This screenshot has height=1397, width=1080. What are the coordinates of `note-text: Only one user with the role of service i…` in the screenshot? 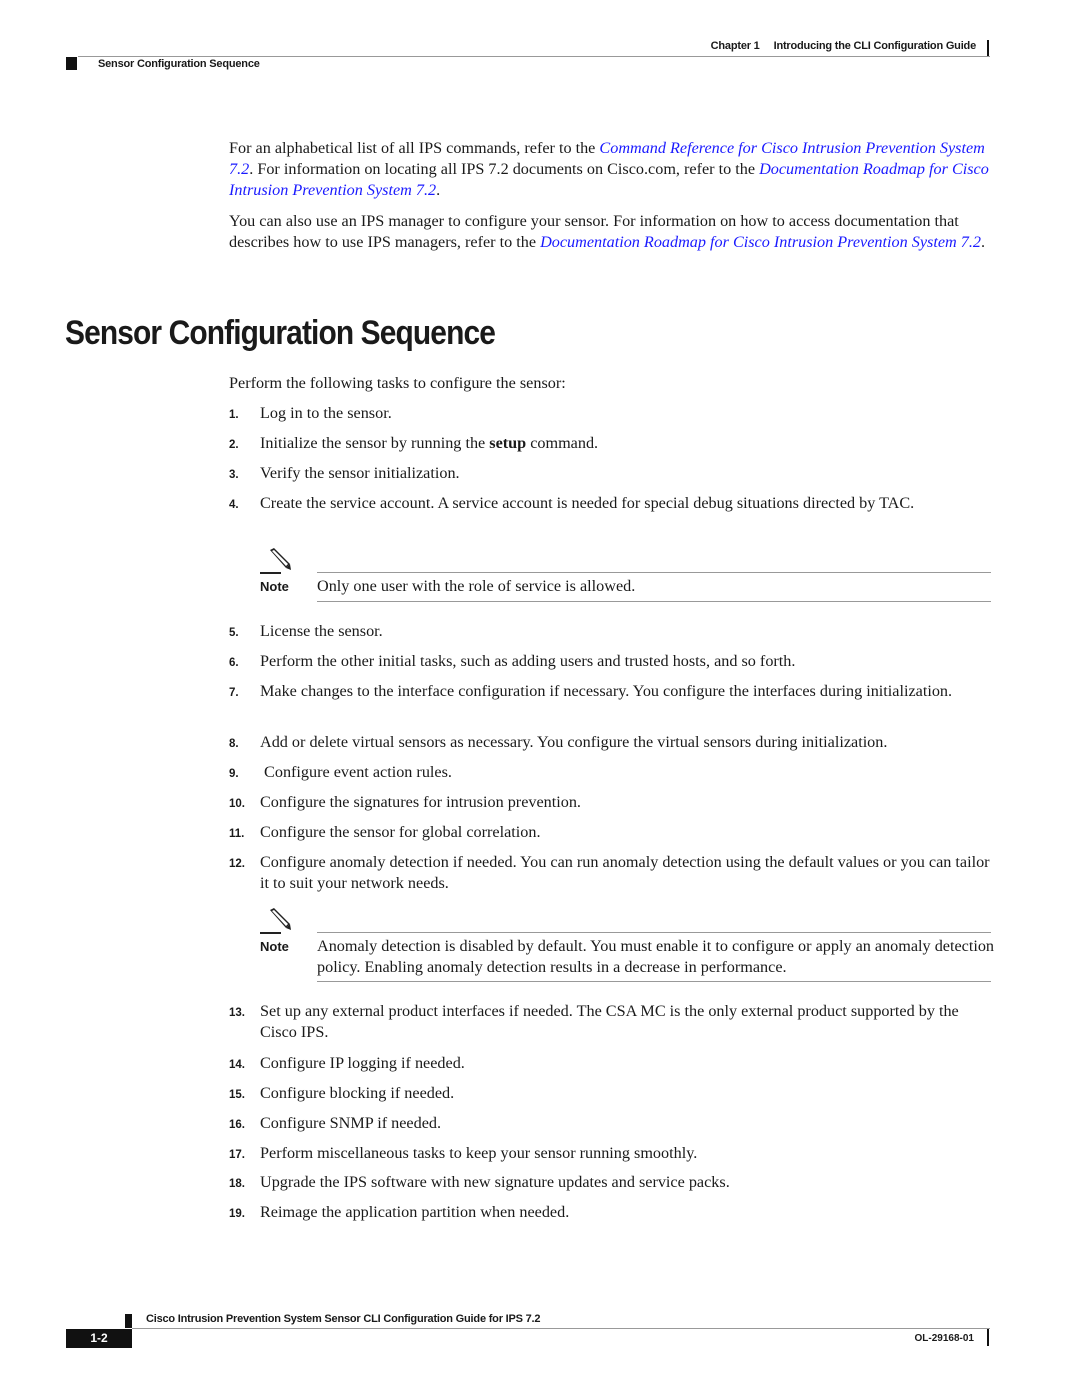 It's located at (476, 586).